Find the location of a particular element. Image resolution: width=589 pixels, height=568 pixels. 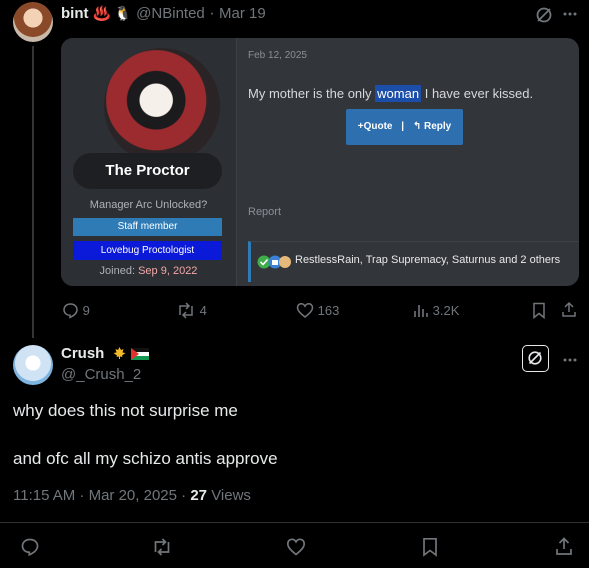

post-header: bint ♨️ 🐧 @NBinted · Mar 19 is located at coordinates (163, 14).